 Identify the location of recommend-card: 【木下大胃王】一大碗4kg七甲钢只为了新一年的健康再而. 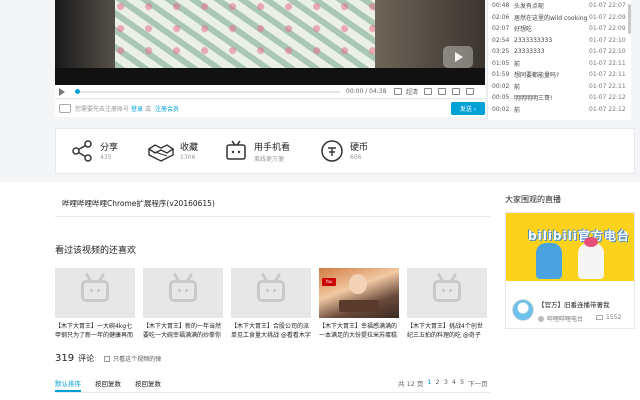
(95, 304).